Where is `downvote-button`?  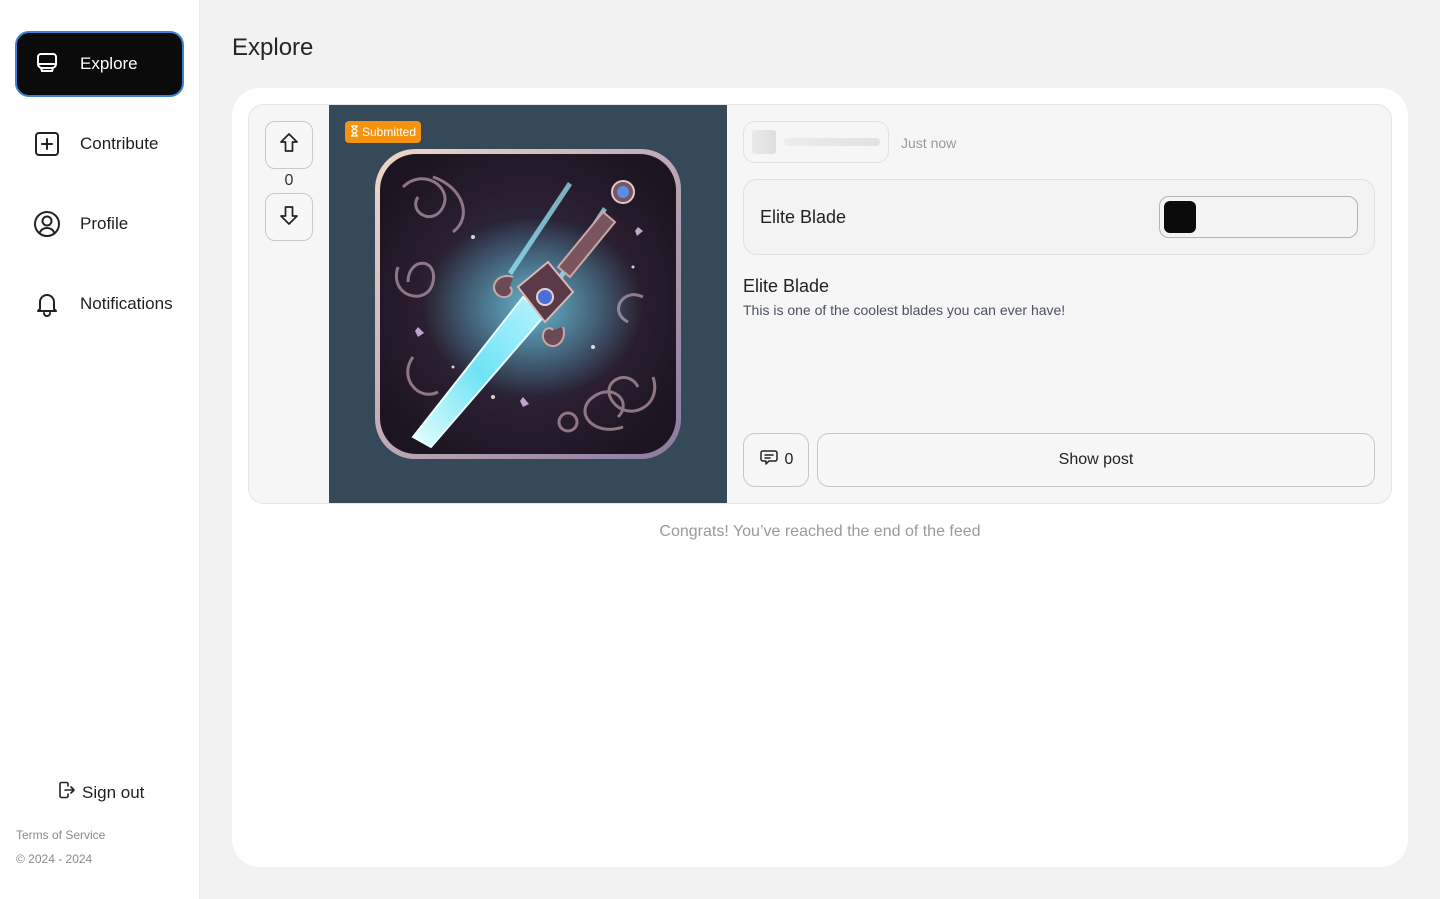
downvote-button is located at coordinates (289, 217).